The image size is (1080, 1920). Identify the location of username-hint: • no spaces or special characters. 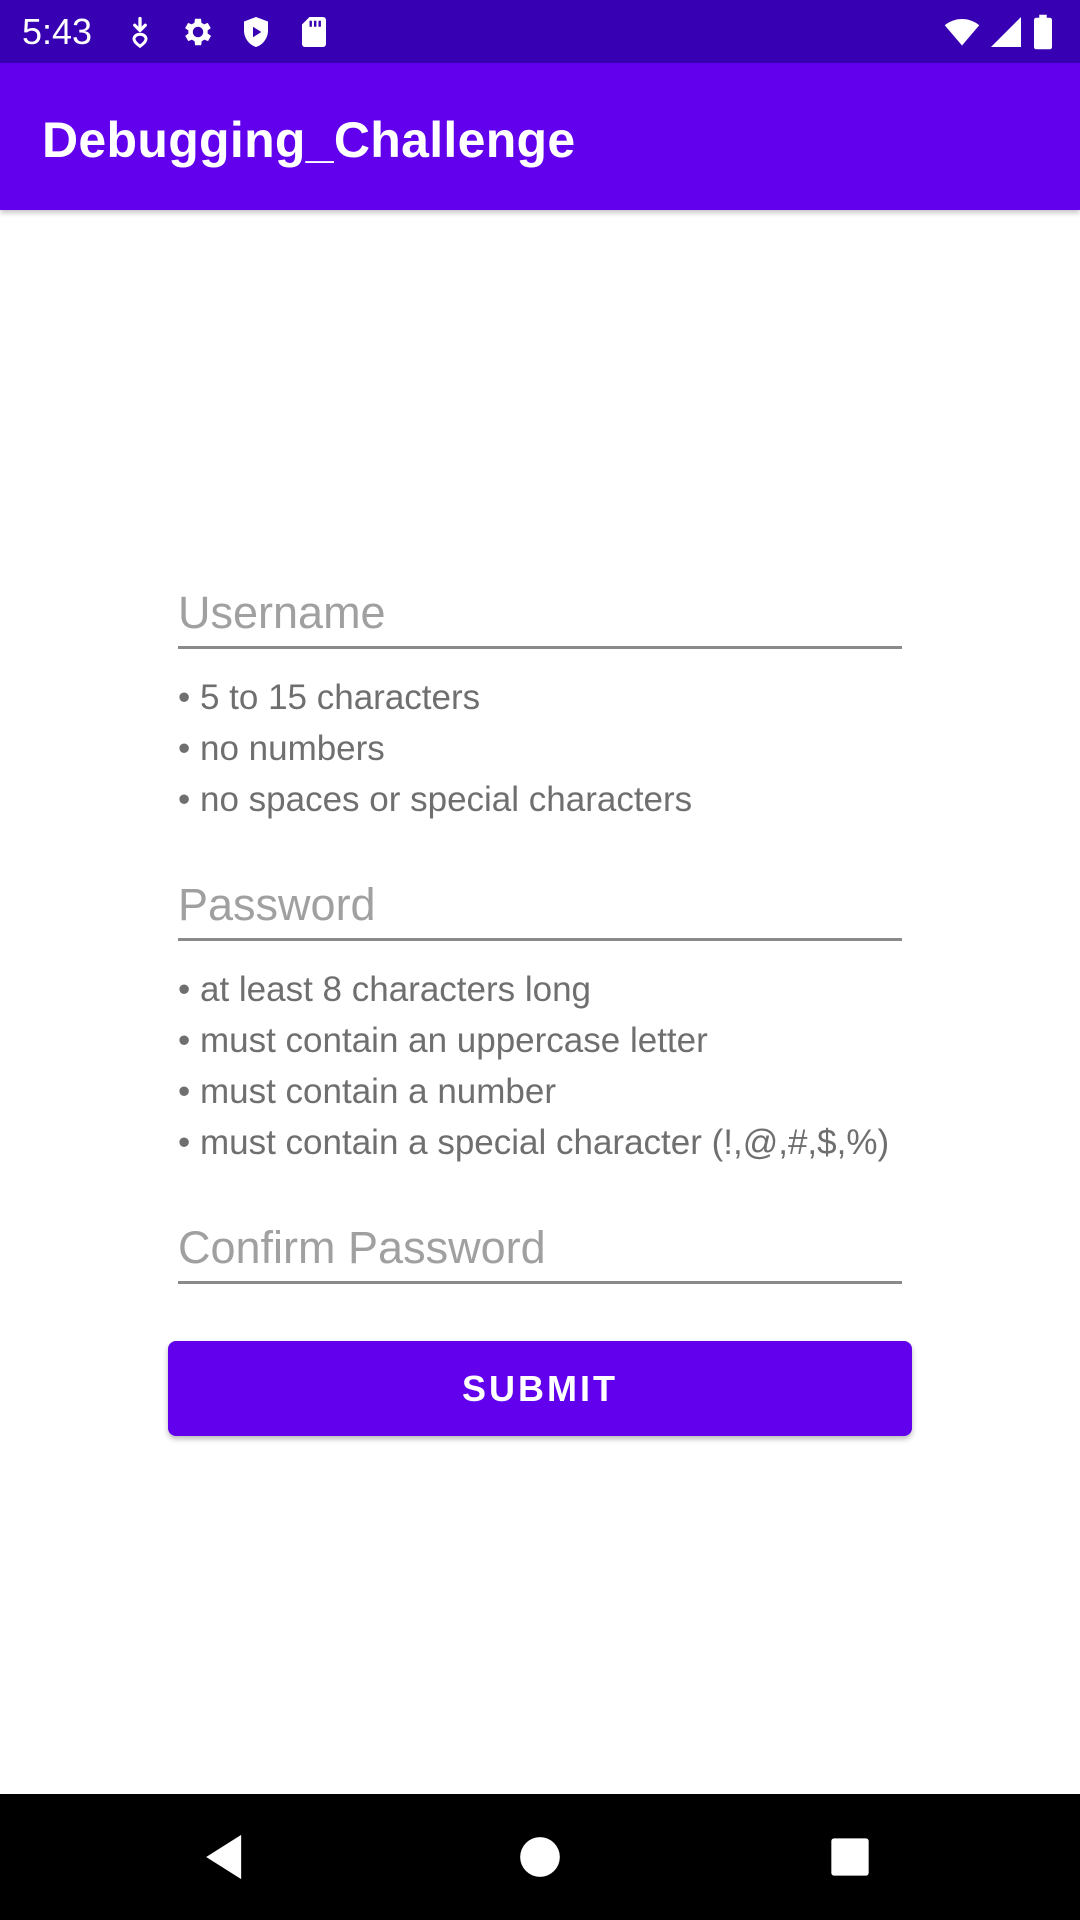
(435, 799).